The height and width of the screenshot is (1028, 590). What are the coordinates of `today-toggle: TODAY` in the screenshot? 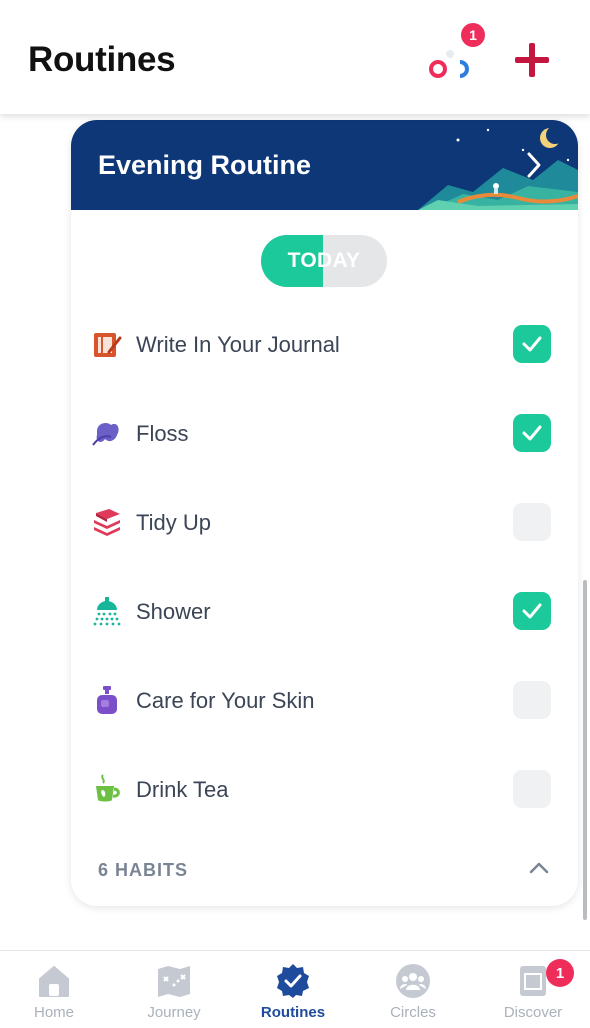 It's located at (324, 261).